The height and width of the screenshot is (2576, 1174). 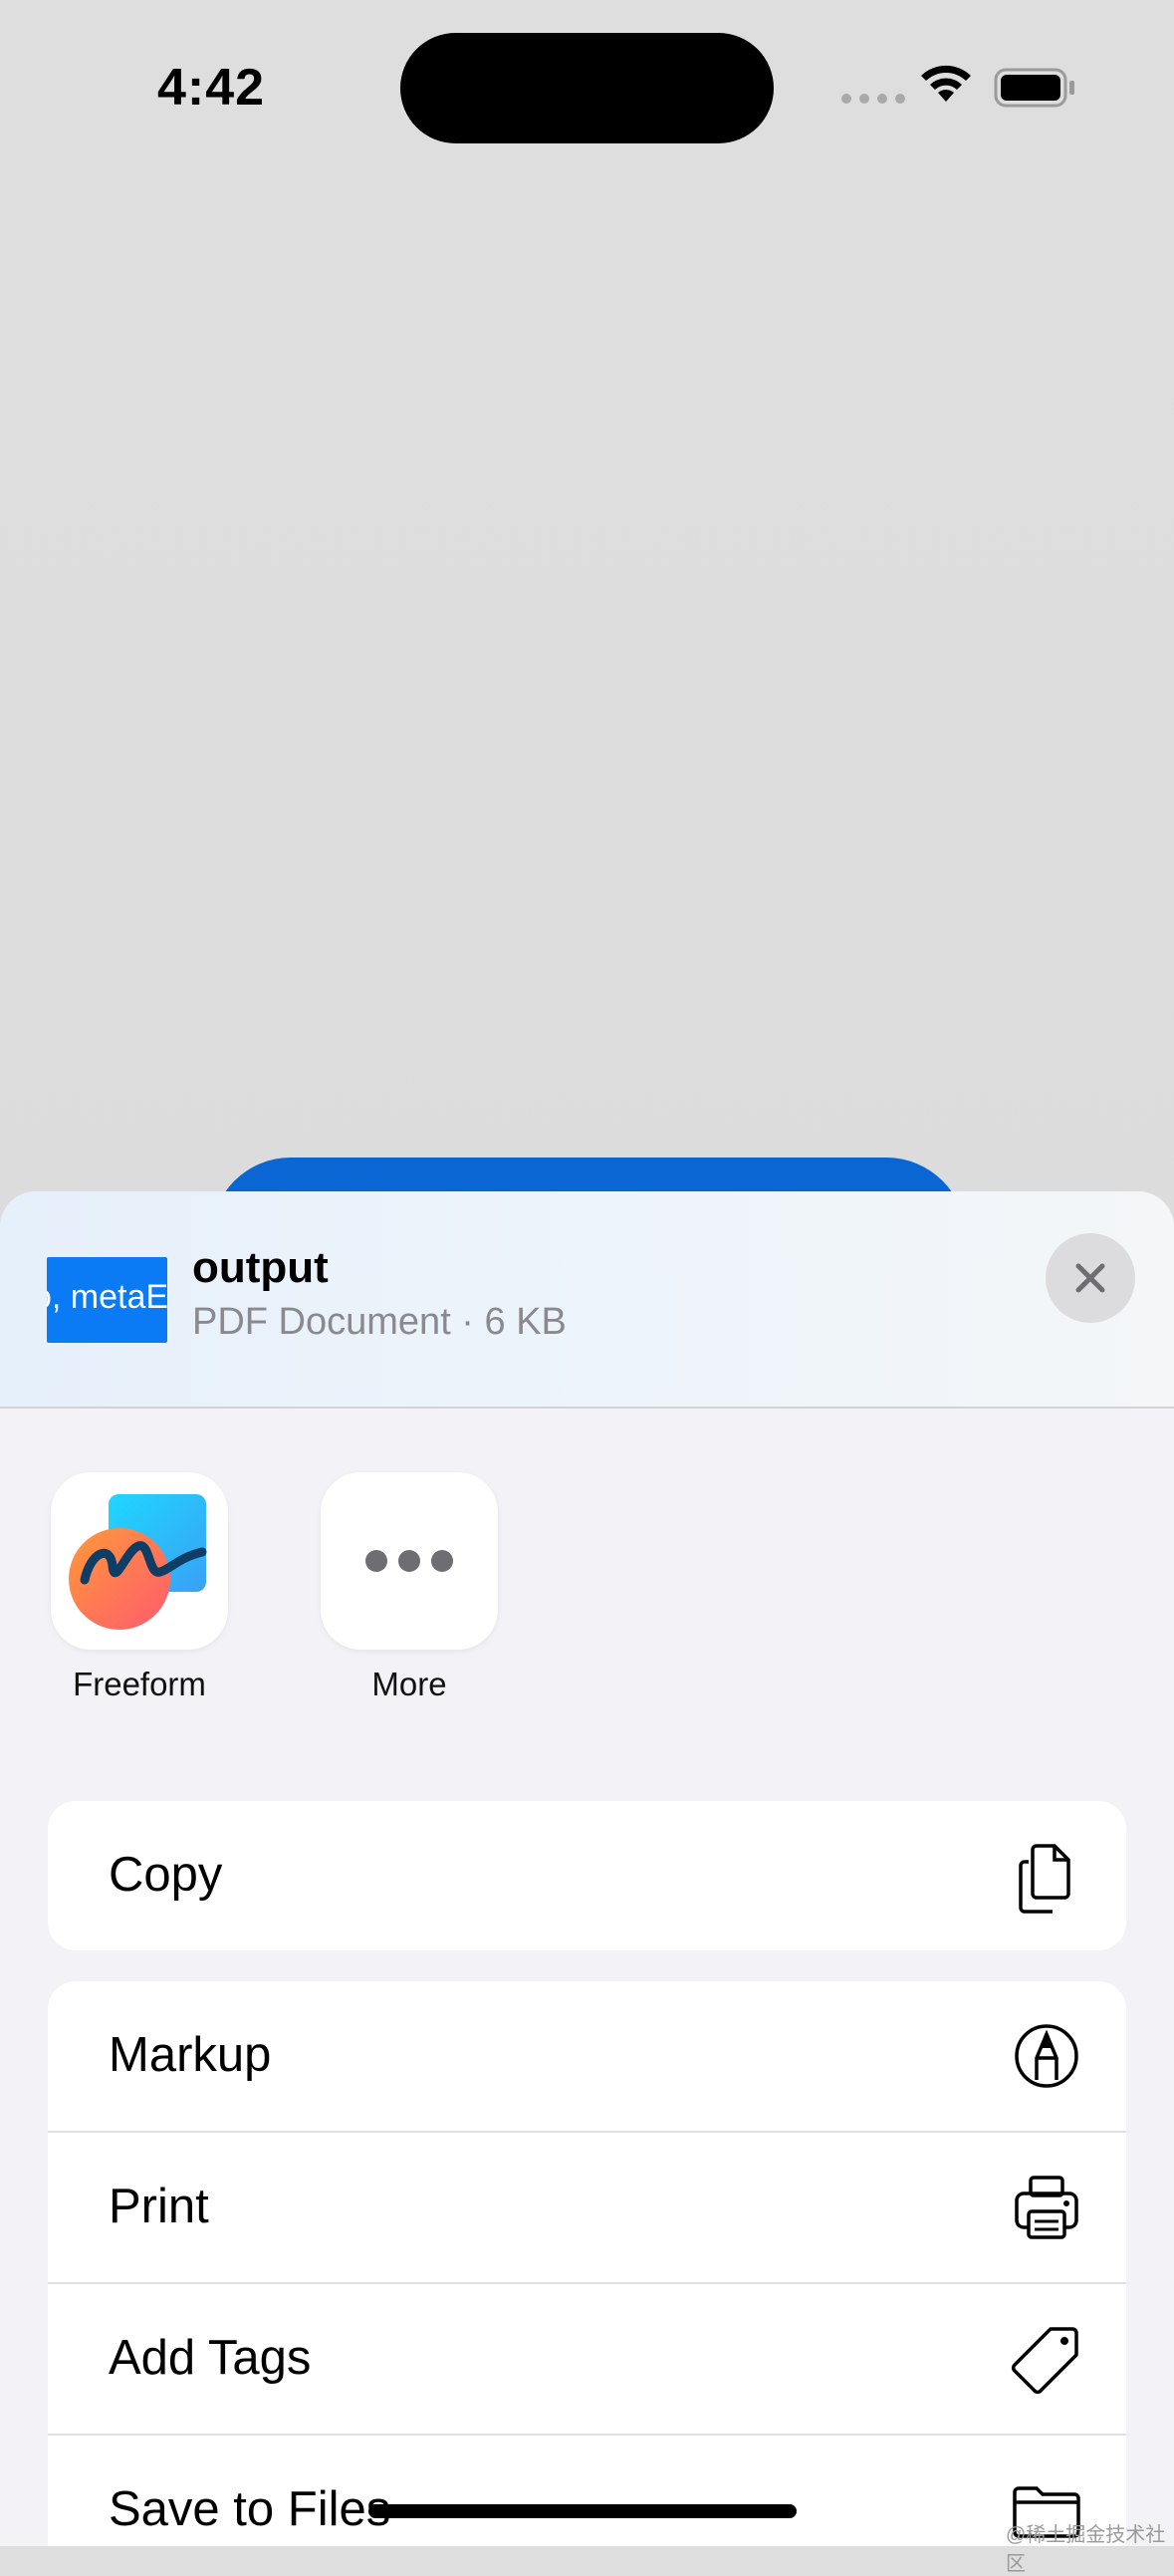 I want to click on status-time: 4:42, so click(x=211, y=88).